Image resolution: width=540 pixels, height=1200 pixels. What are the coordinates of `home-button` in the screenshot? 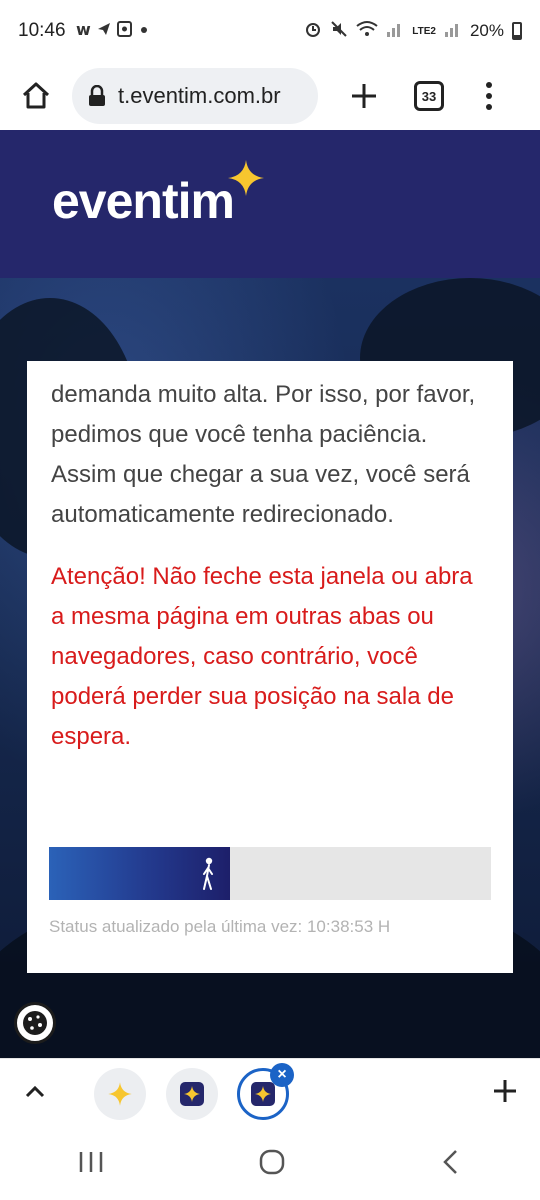 It's located at (36, 96).